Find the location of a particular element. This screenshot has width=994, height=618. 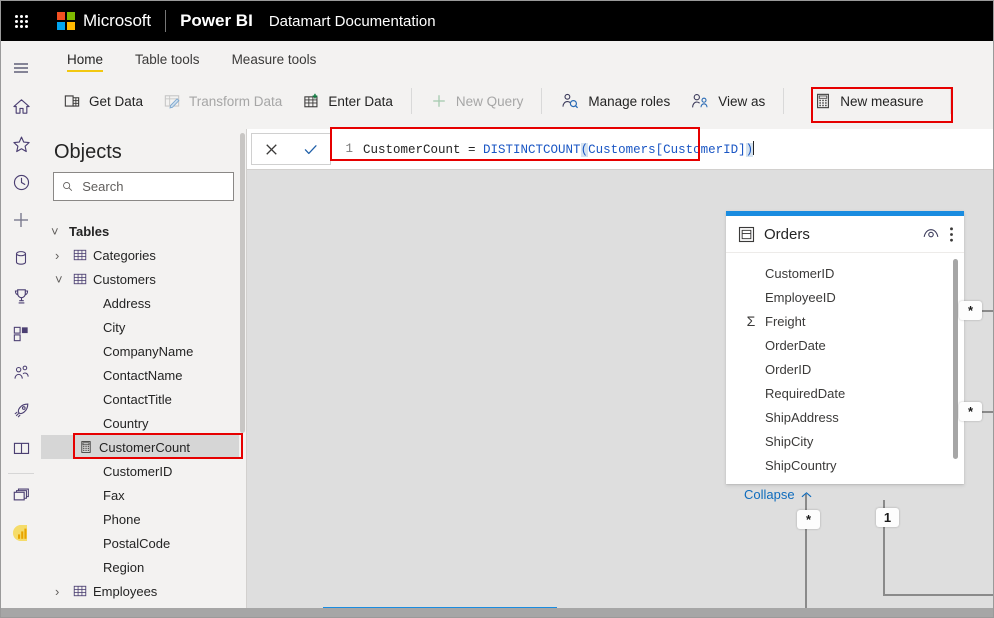

table-icon is located at coordinates (80, 255).